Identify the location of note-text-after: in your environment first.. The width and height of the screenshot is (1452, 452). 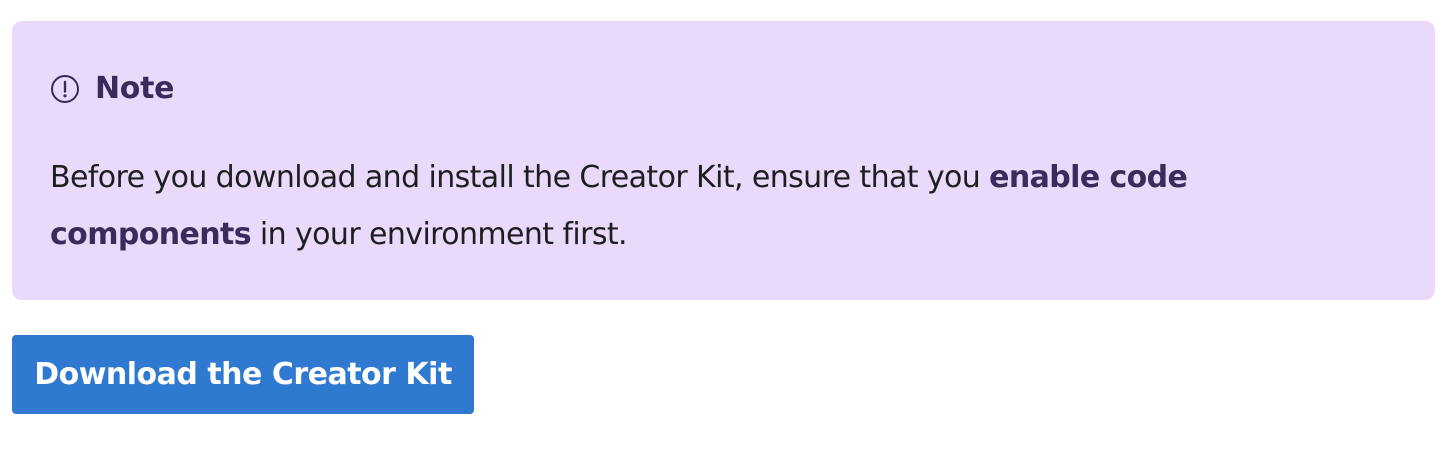
(439, 234).